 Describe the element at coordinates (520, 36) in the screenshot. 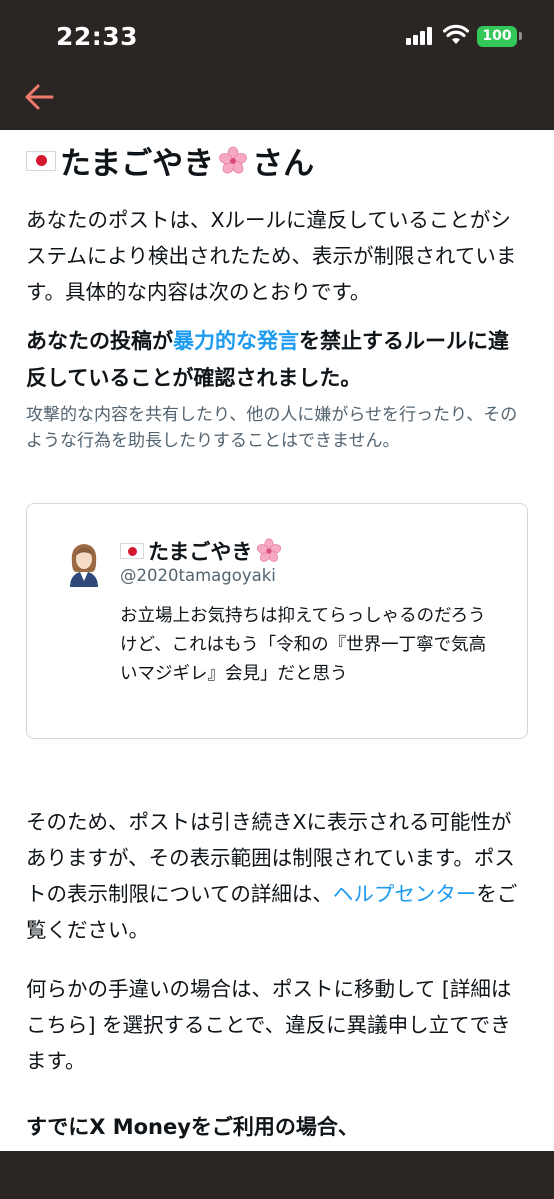

I see `battery-tip` at that location.